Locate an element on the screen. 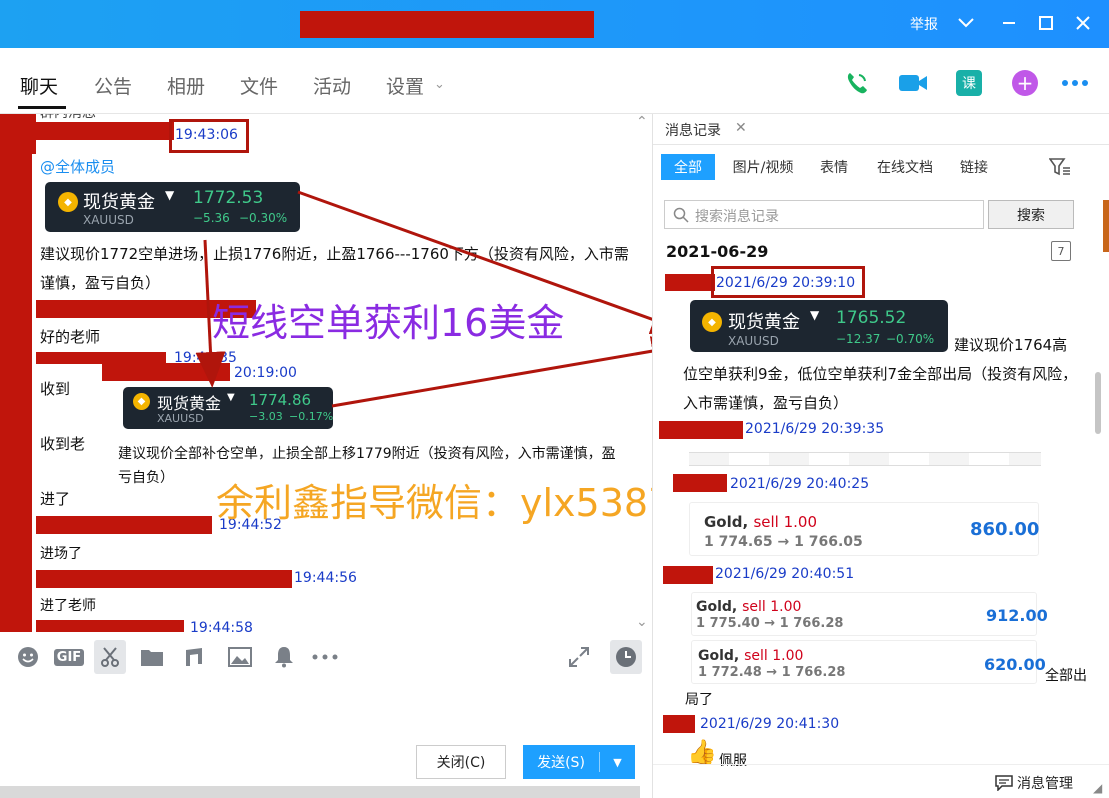  send-options-chevron-icon: ▼ is located at coordinates (617, 762).